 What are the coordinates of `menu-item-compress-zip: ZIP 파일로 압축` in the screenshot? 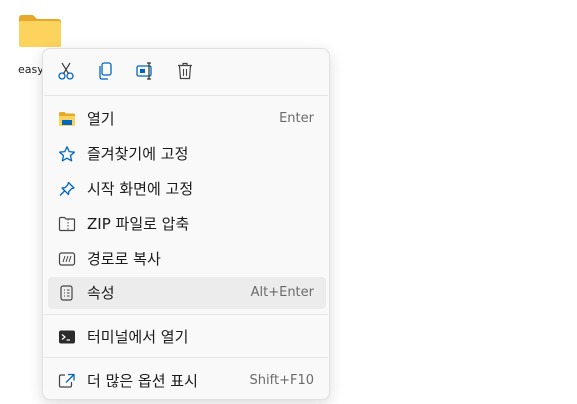 It's located at (187, 224).